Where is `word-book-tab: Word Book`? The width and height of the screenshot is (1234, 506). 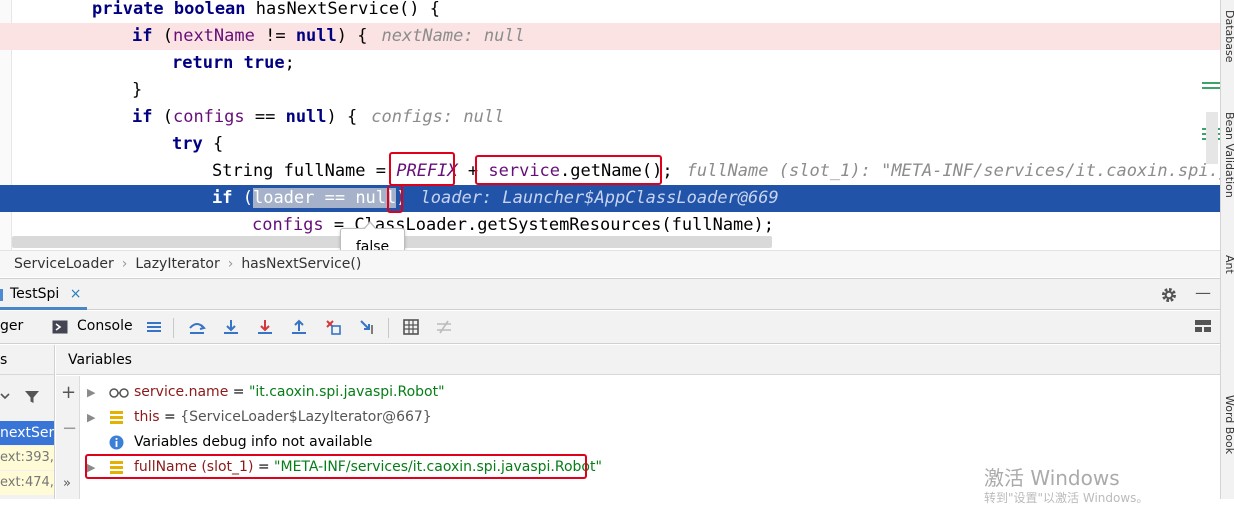
word-book-tab: Word Book is located at coordinates (1228, 424).